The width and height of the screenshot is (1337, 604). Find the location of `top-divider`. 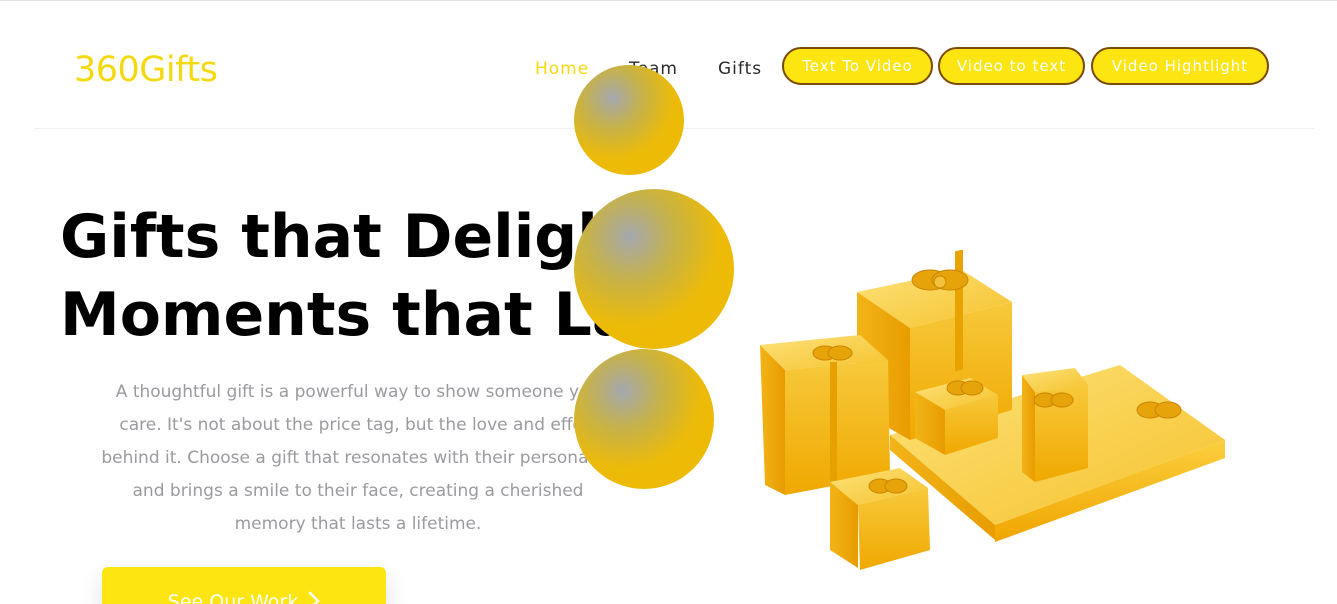

top-divider is located at coordinates (668, 0).